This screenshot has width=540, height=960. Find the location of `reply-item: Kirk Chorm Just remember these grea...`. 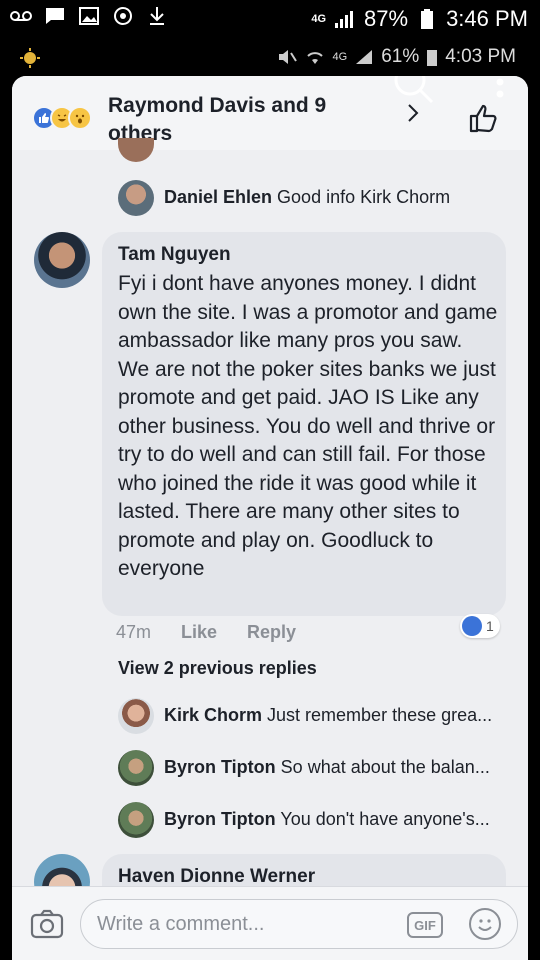

reply-item: Kirk Chorm Just remember these grea... is located at coordinates (328, 715).